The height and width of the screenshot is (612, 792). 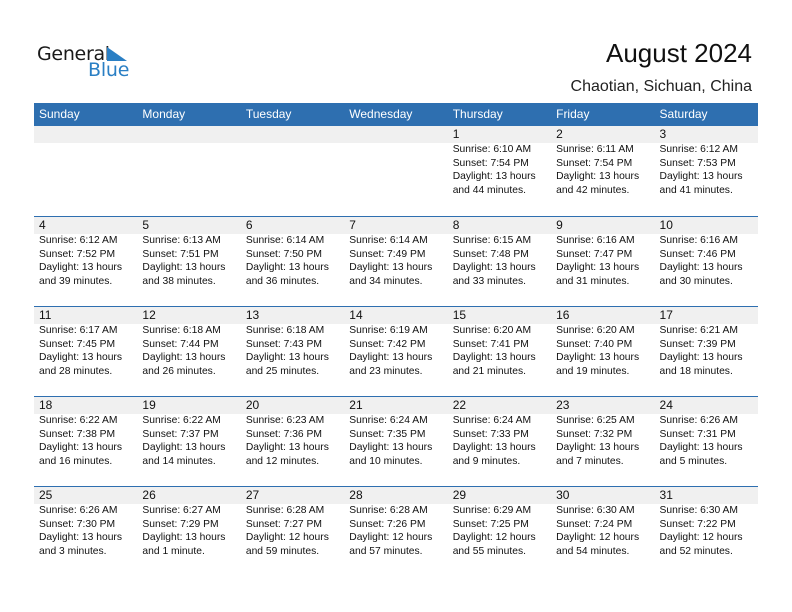 What do you see at coordinates (179, 281) in the screenshot?
I see `daylight-minutes-text: and 38 minutes.` at bounding box center [179, 281].